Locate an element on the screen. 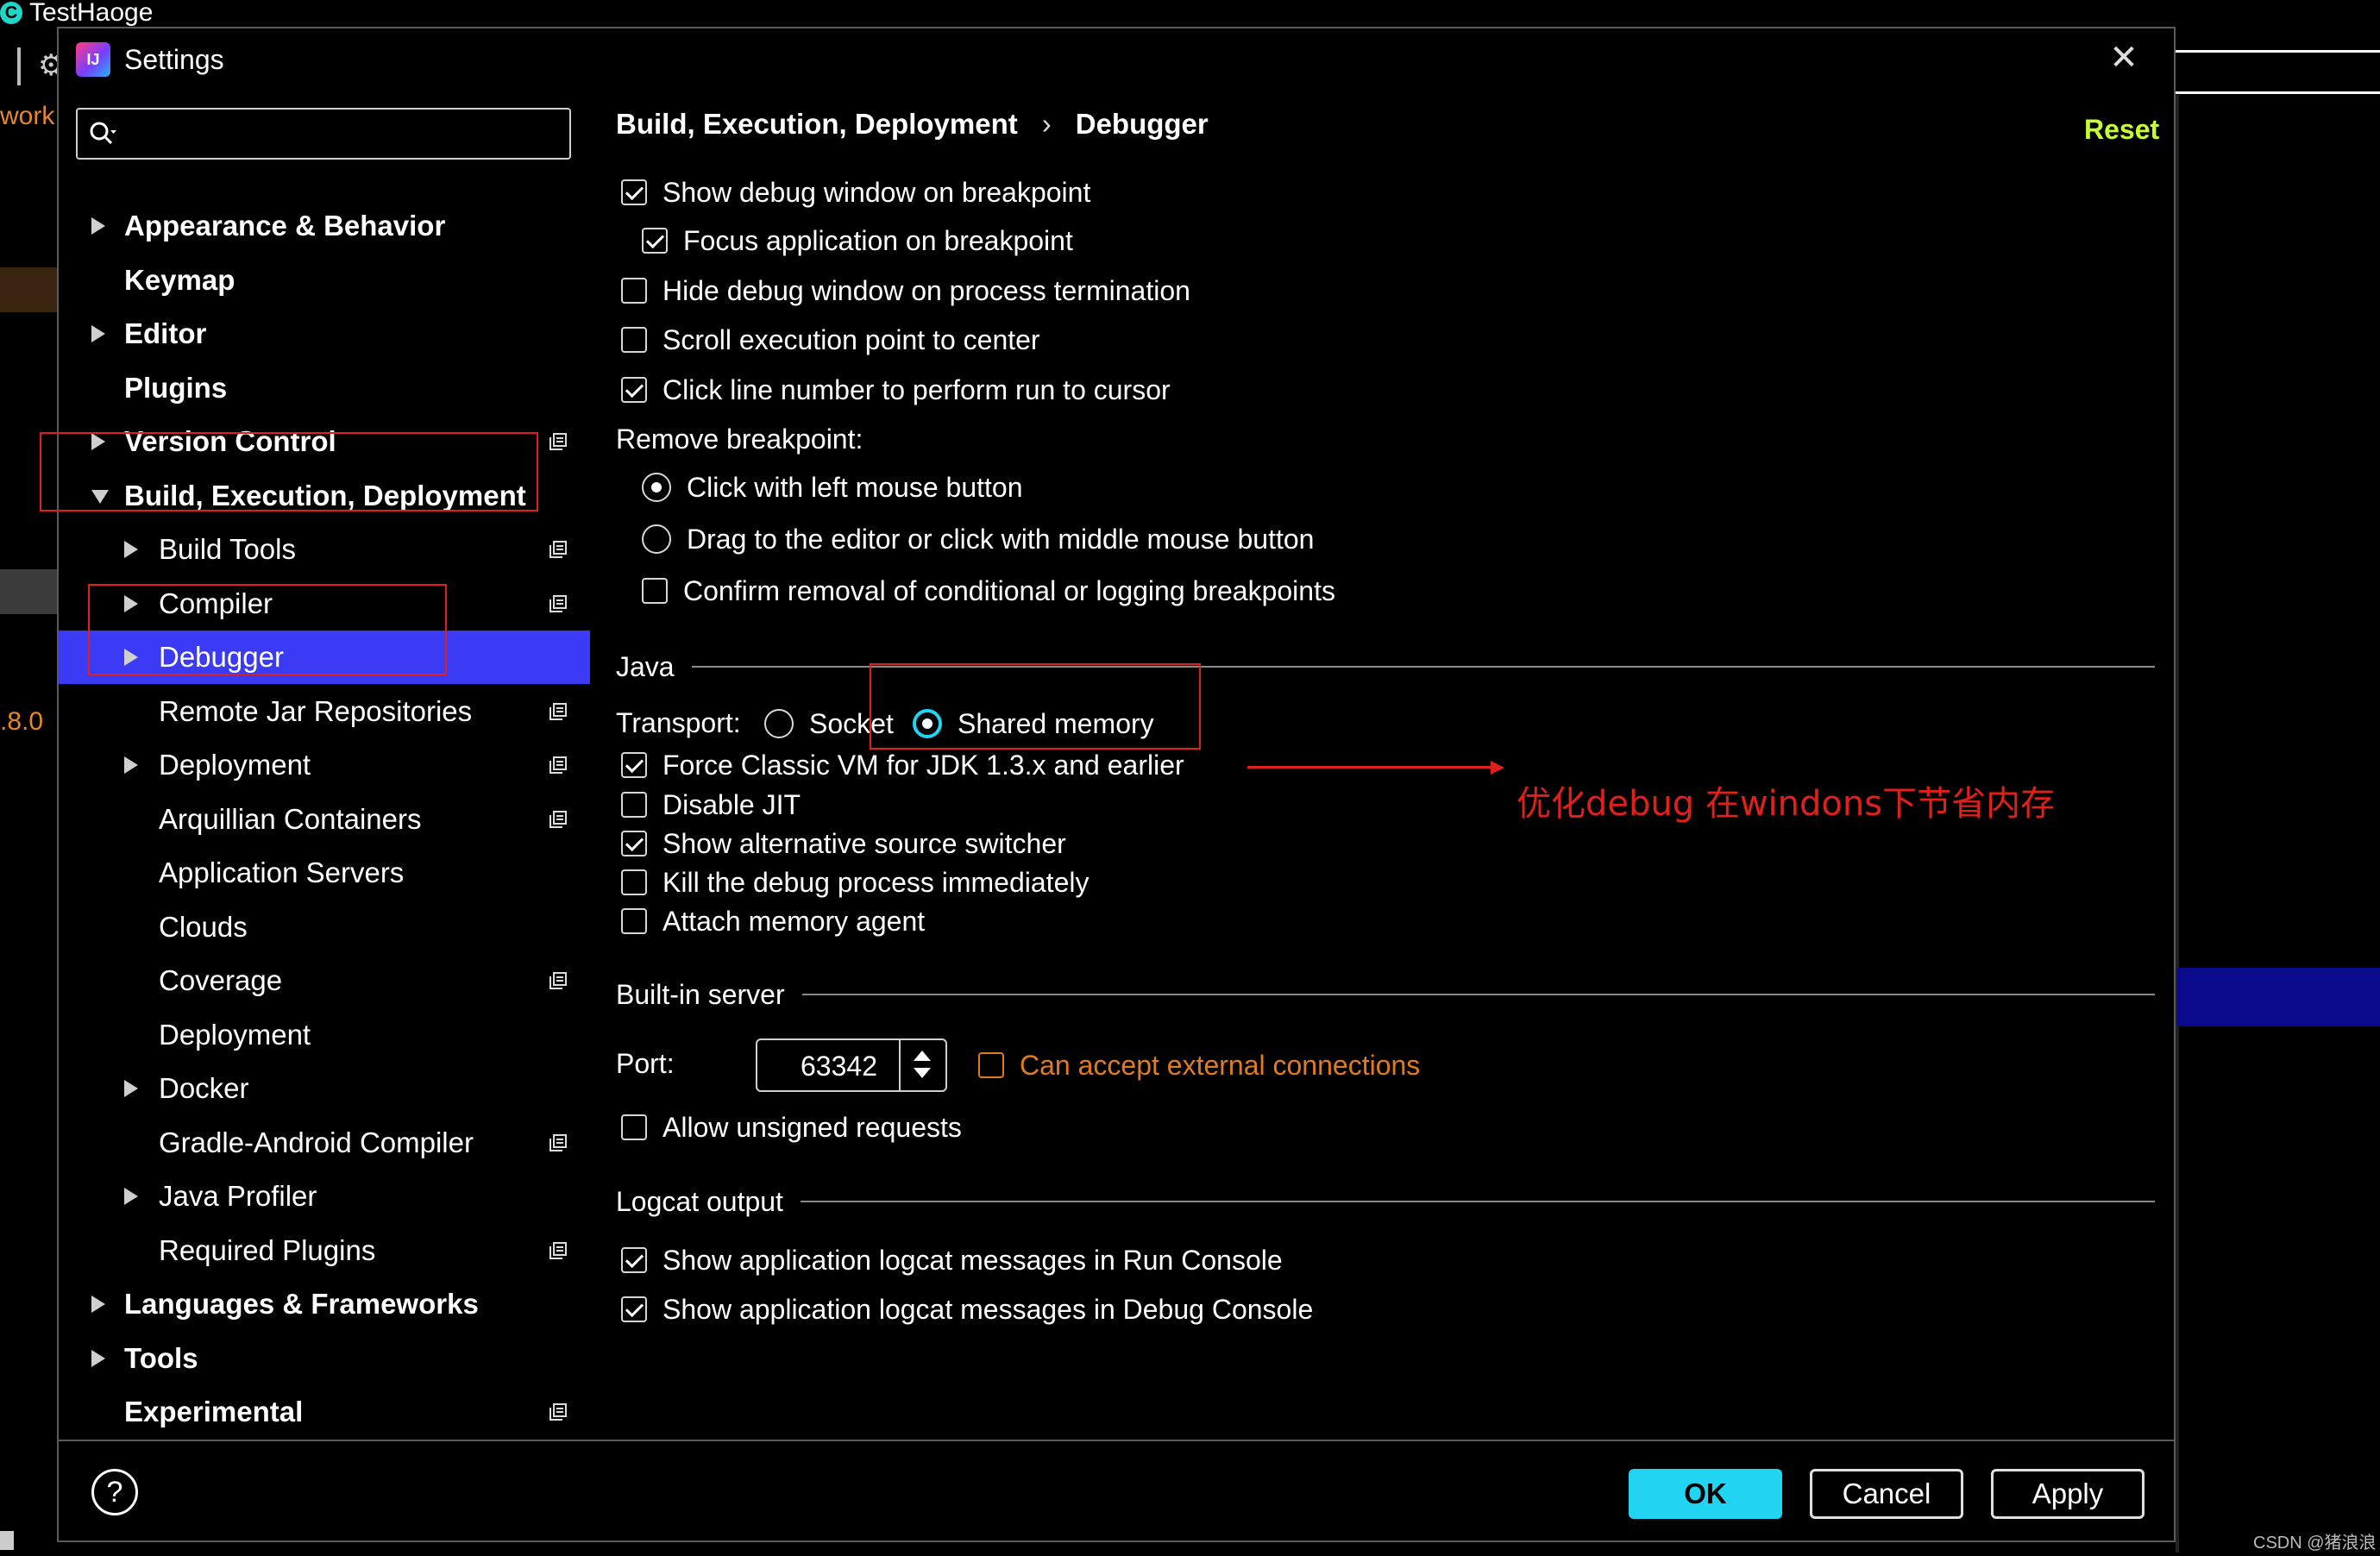 Image resolution: width=2380 pixels, height=1556 pixels. option-label: Focus application on breakpoint is located at coordinates (878, 240).